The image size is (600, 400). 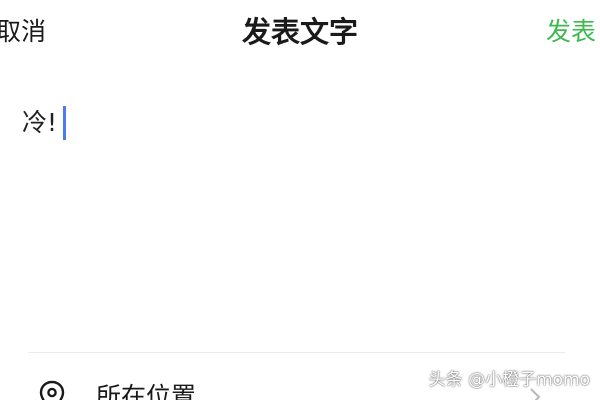 What do you see at coordinates (509, 380) in the screenshot?
I see `watermark: 头条 @小橙子momo` at bounding box center [509, 380].